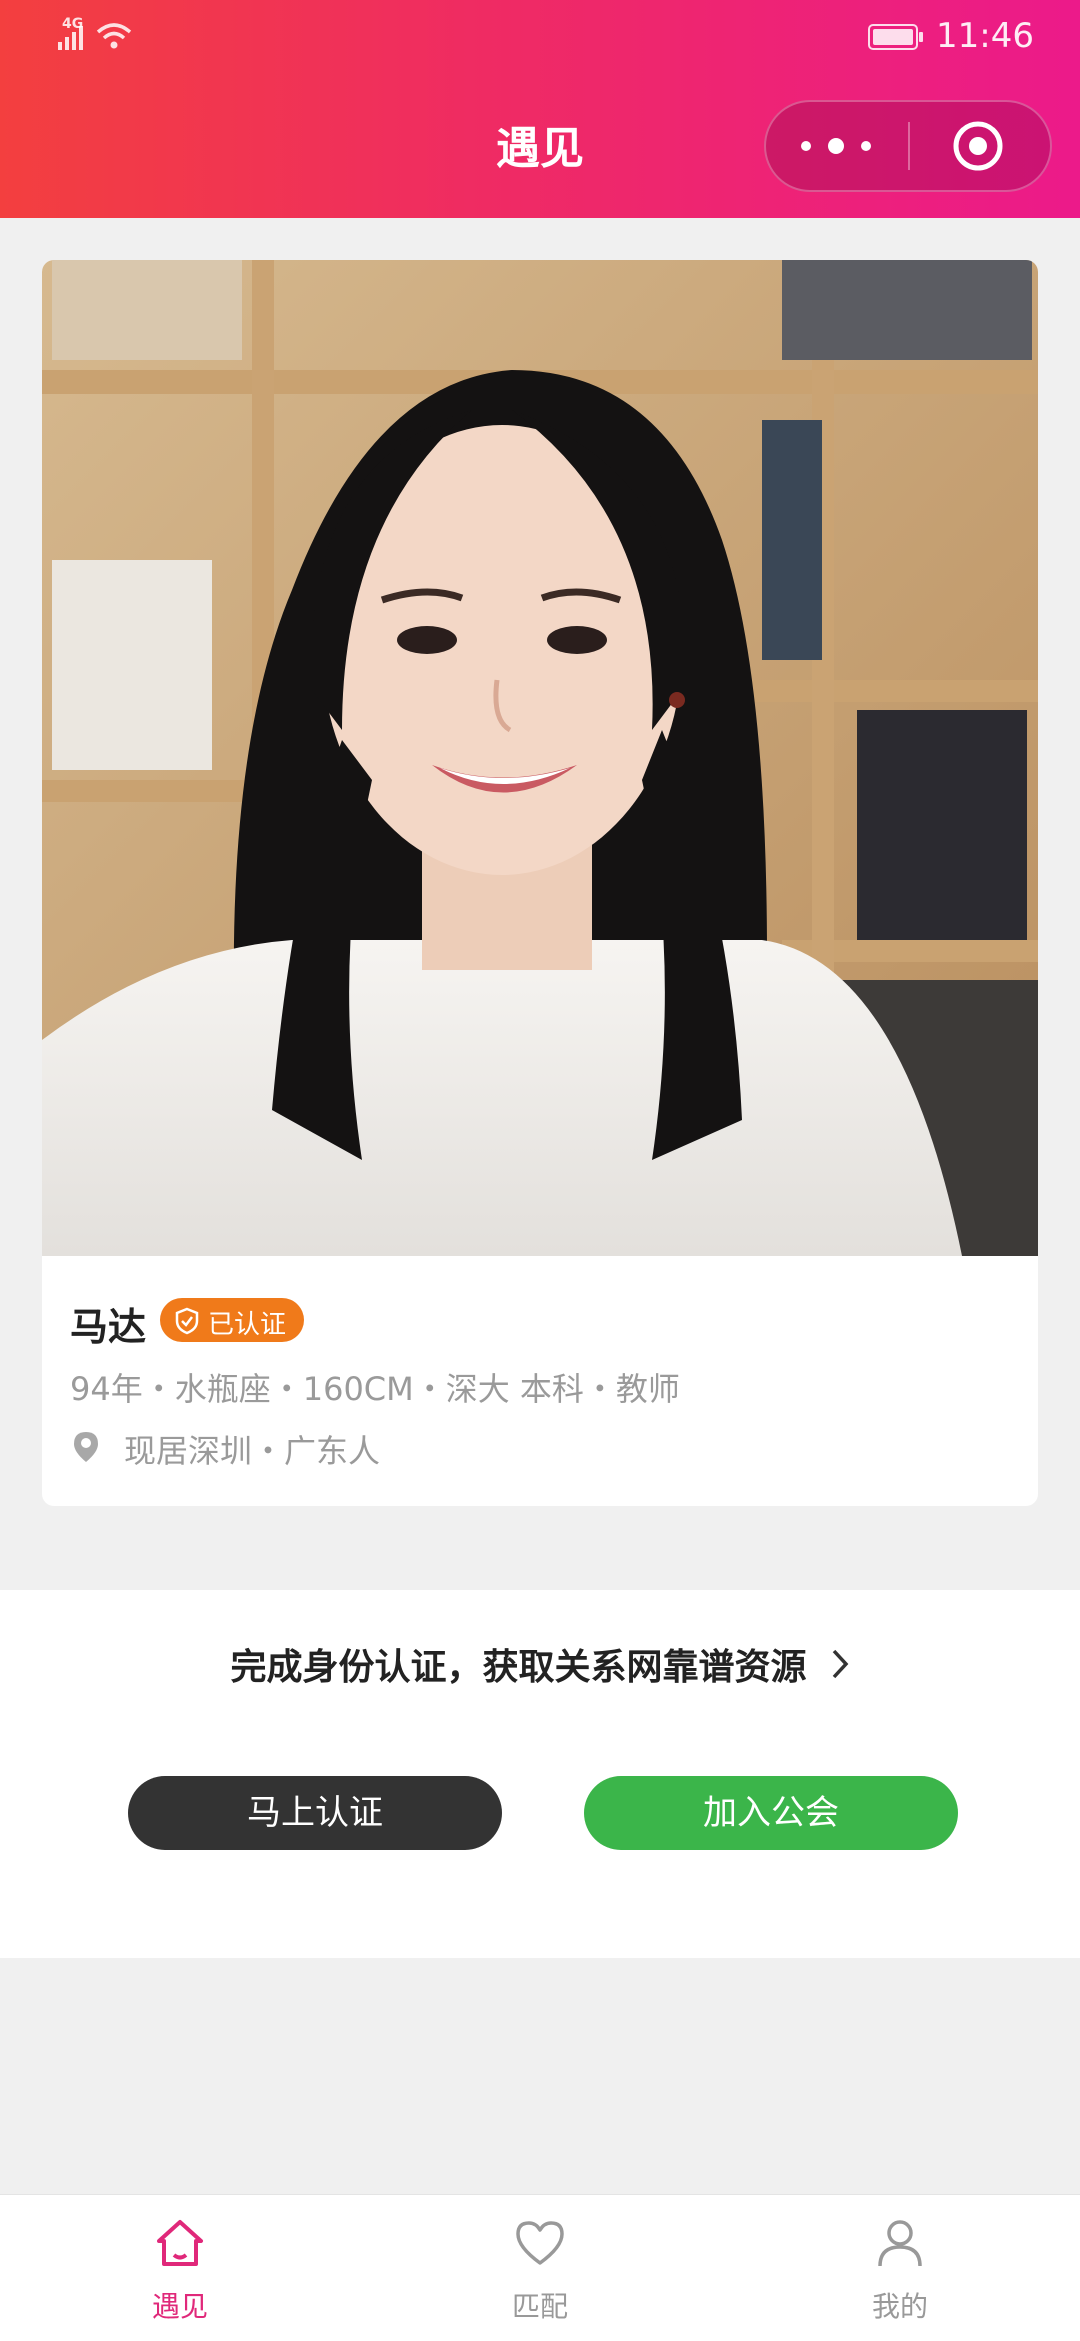 The image size is (1080, 2341). What do you see at coordinates (539, 2306) in the screenshot?
I see `tab-match-label: 匹配` at bounding box center [539, 2306].